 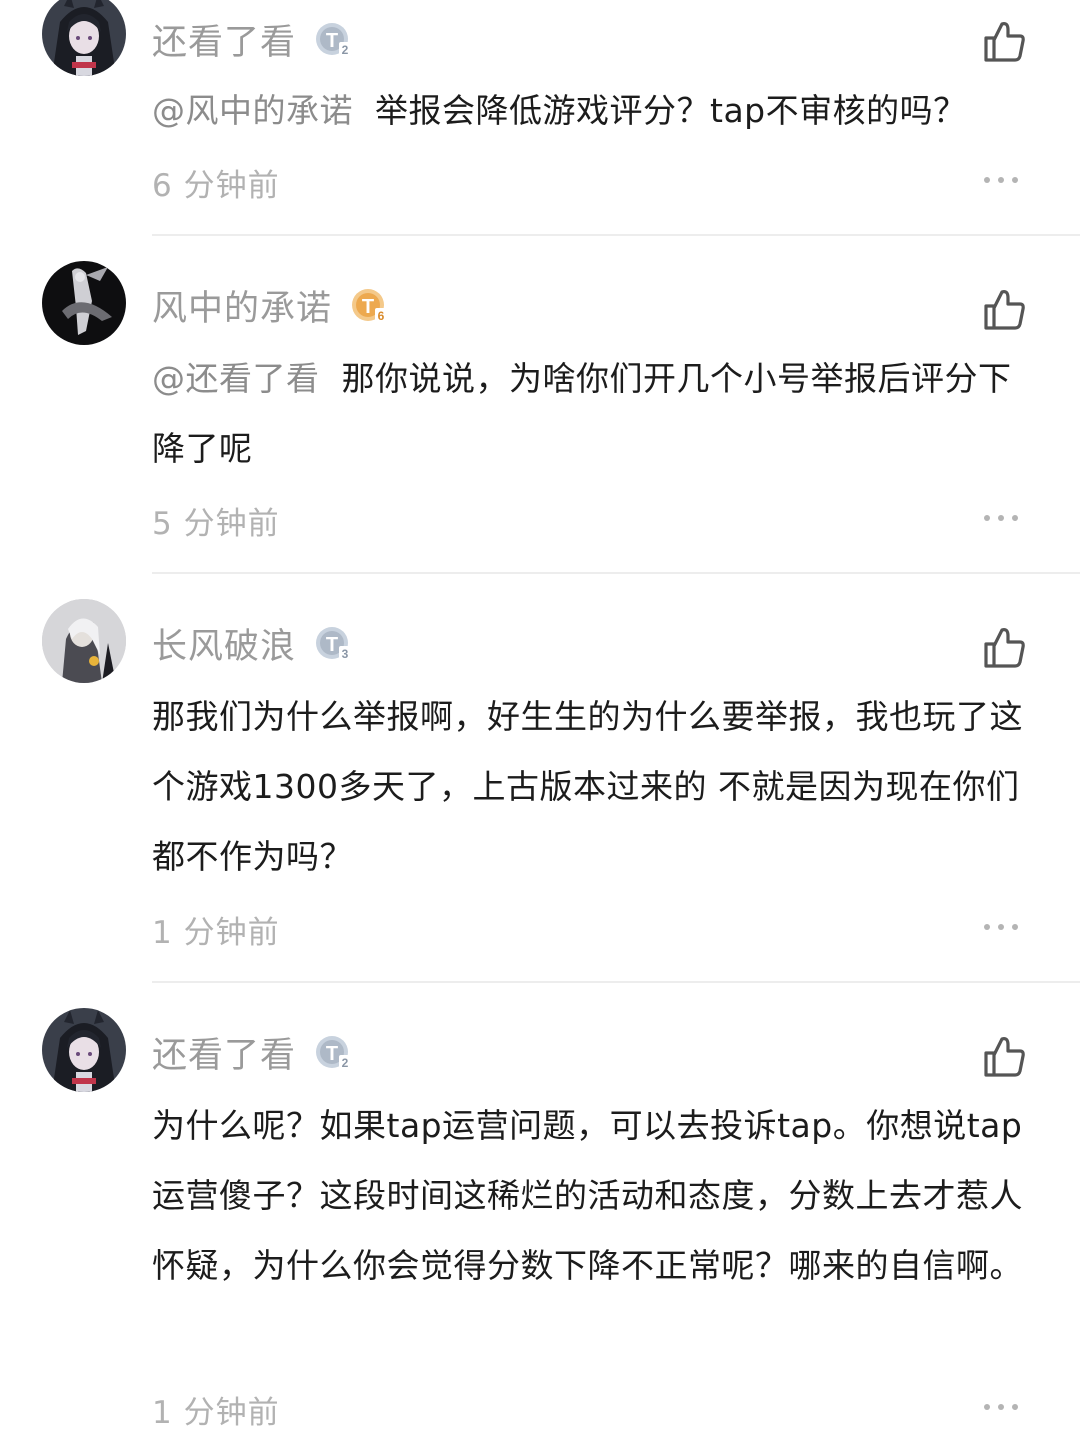 I want to click on timestamp: 6 分钟前, so click(x=216, y=186).